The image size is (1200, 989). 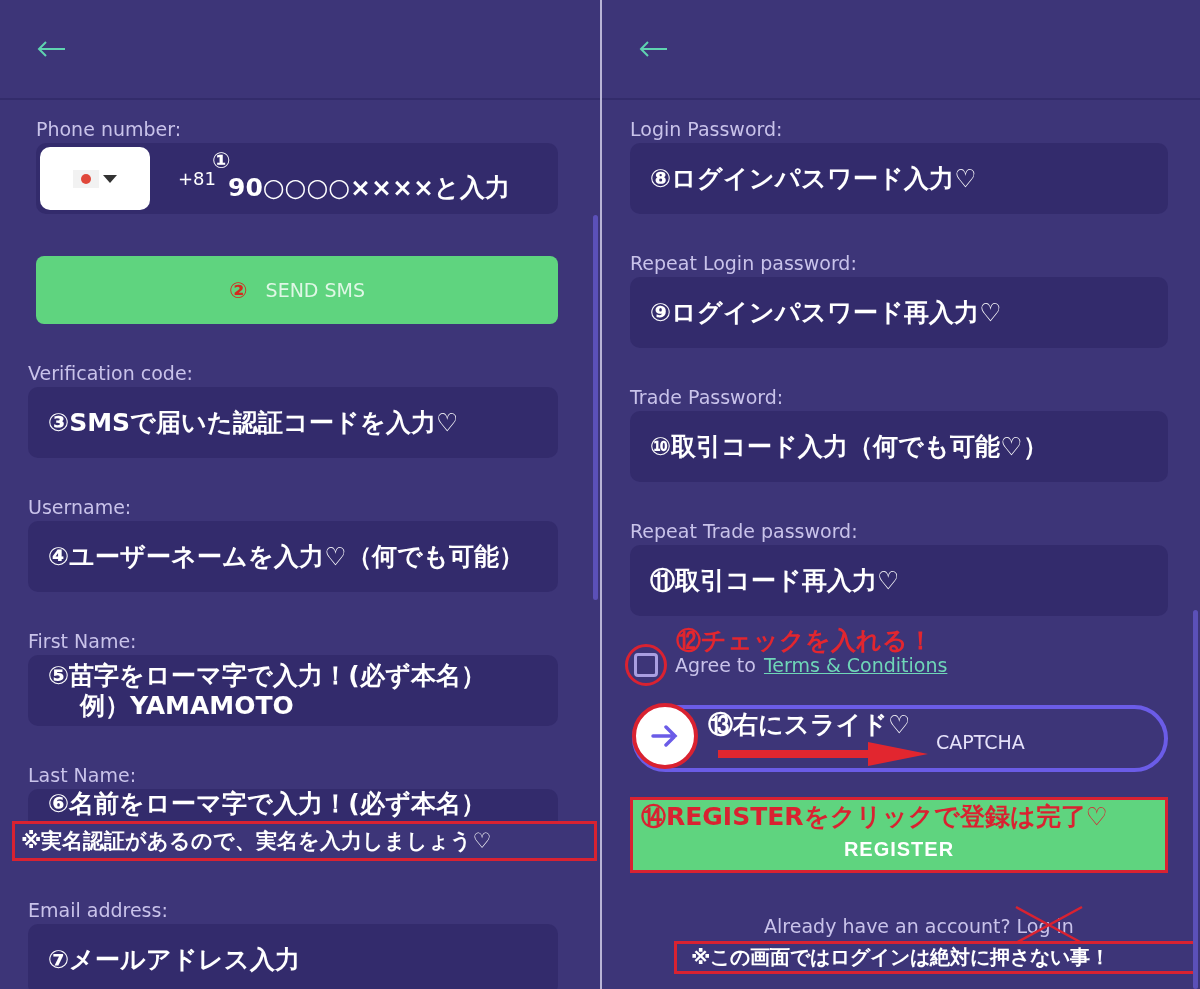 What do you see at coordinates (267, 675) in the screenshot?
I see `annotation-text: ⑤苗字をローマ字で入力！(必ず本名）` at bounding box center [267, 675].